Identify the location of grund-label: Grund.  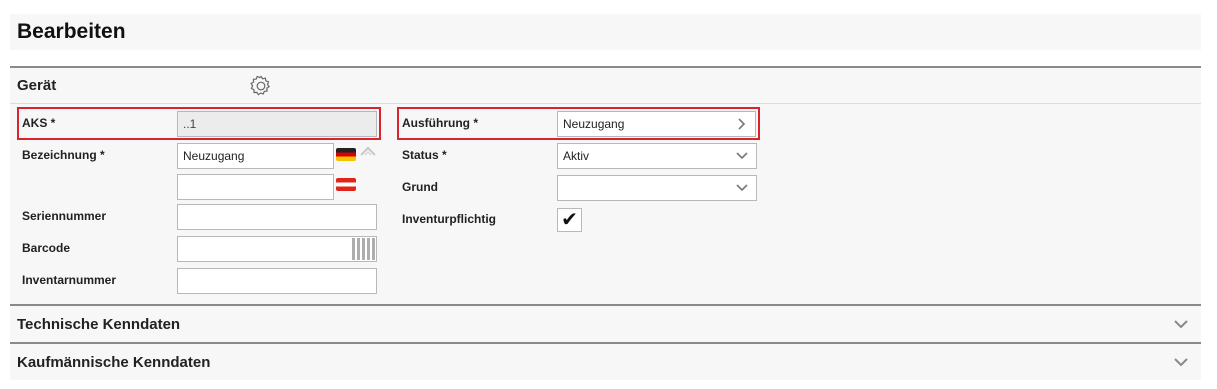
(420, 187).